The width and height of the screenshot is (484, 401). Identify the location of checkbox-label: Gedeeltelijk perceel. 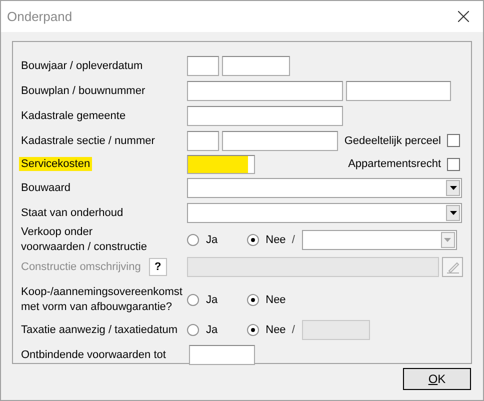
(392, 140).